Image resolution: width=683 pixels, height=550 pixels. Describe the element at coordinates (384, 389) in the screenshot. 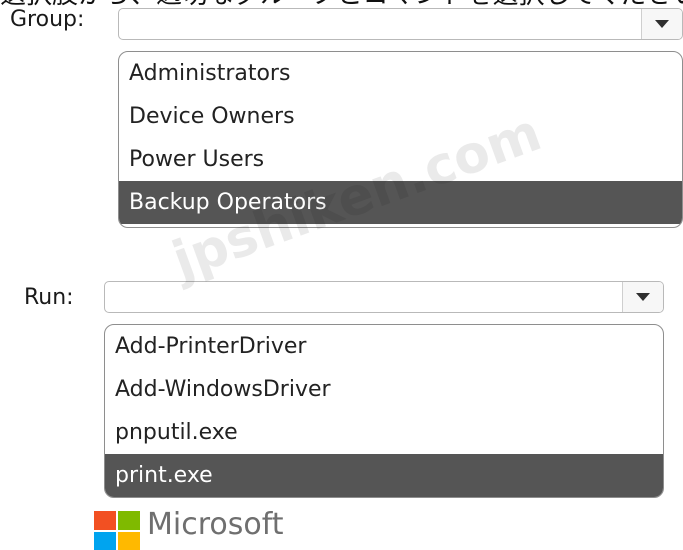

I see `run-option: Add-WindowsDriver` at that location.